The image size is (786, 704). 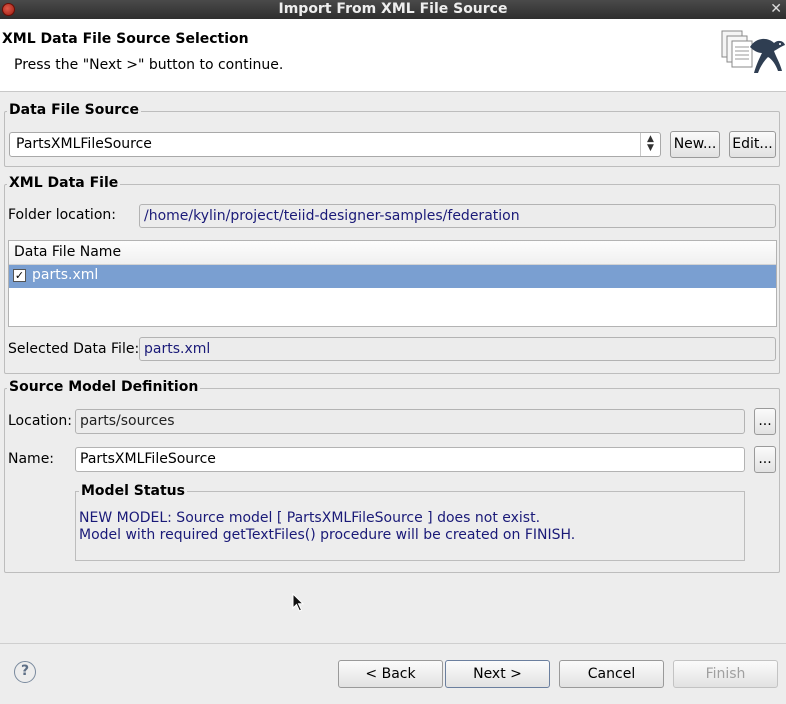 I want to click on window-title: Import From XML File Source, so click(x=393, y=9).